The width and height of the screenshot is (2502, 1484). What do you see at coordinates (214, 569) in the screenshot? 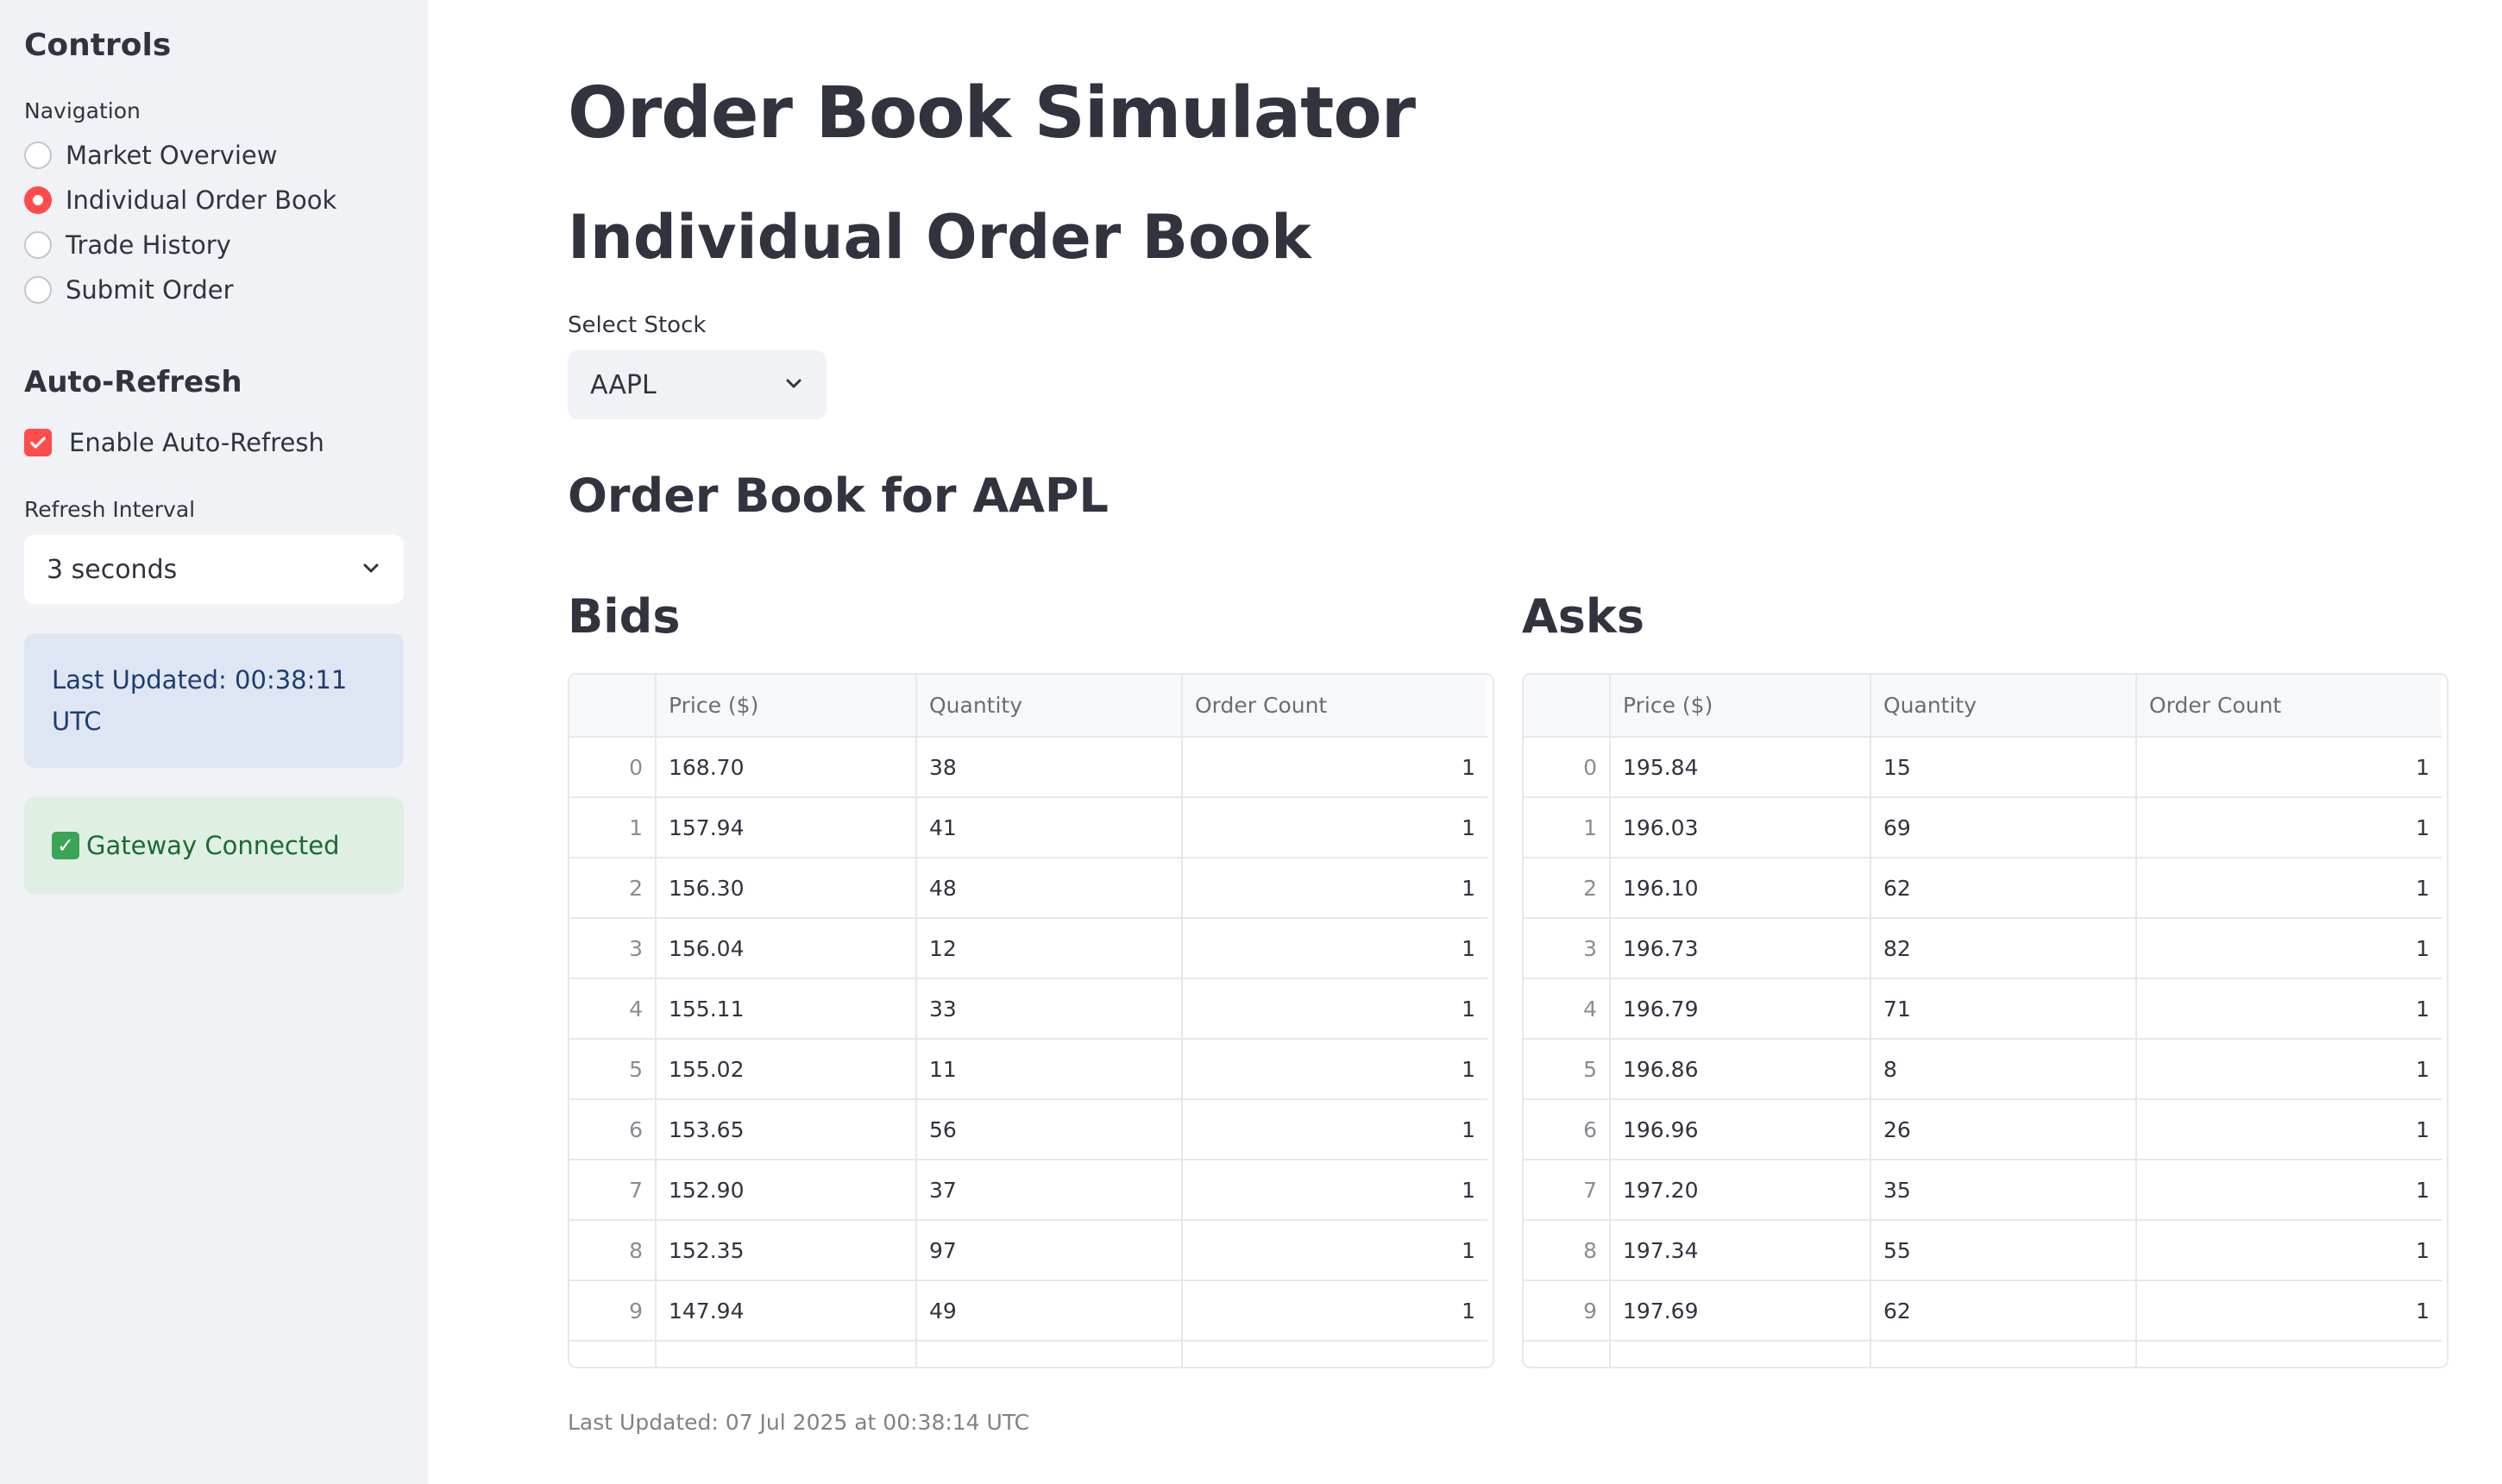
I see `refresh-interval-select: 3 seconds` at bounding box center [214, 569].